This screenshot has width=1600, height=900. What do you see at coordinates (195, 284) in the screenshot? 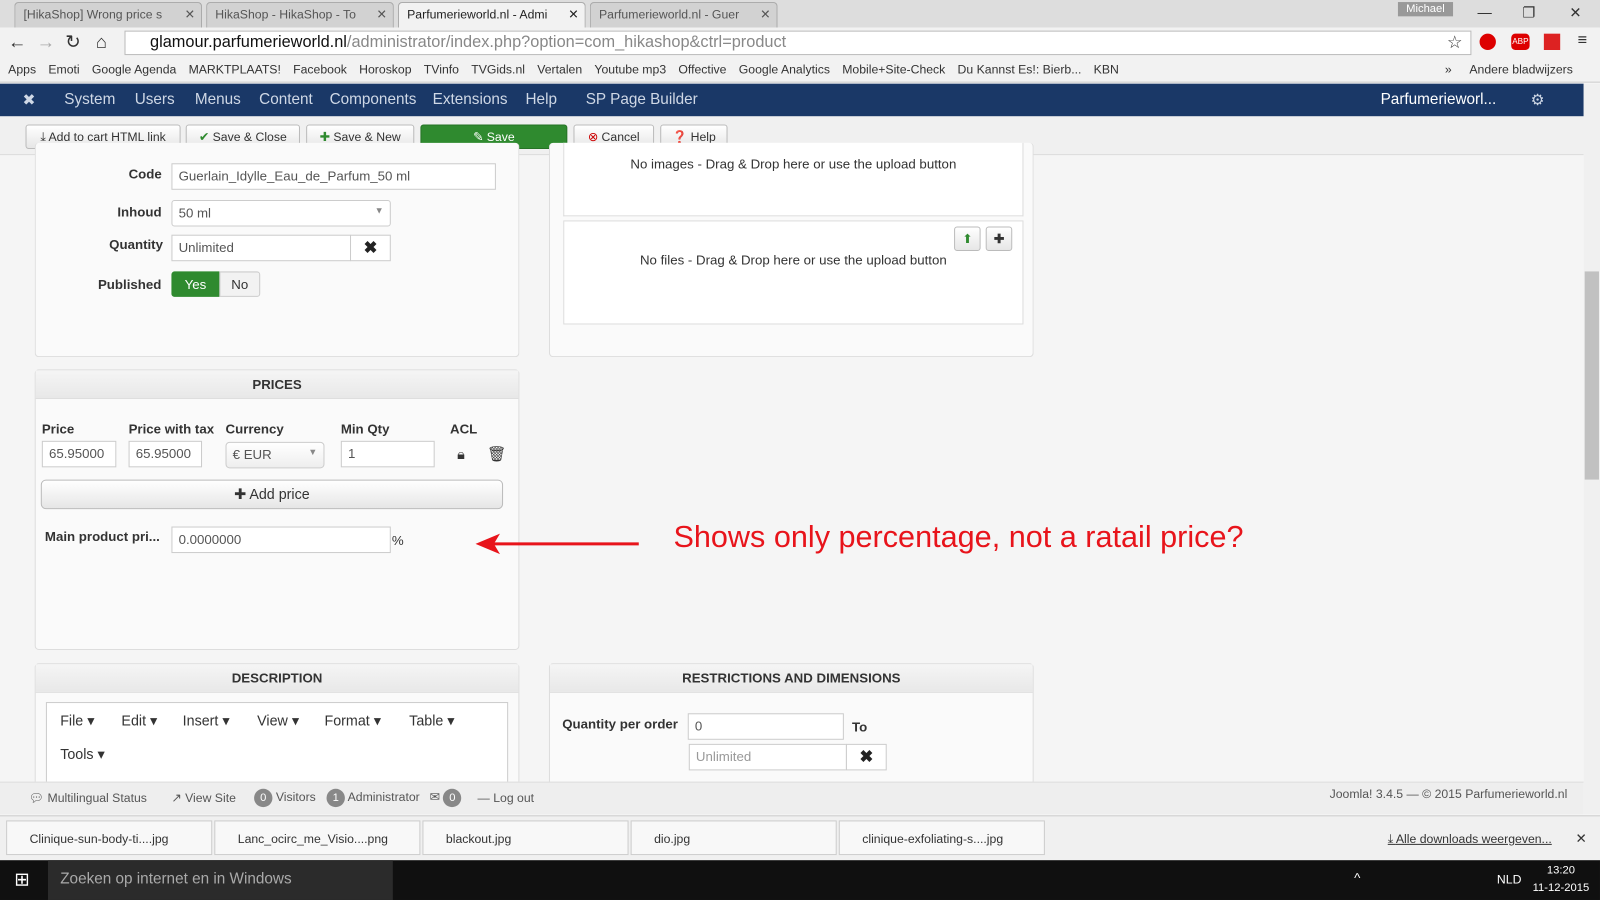
I see `published-yes: Yes` at bounding box center [195, 284].